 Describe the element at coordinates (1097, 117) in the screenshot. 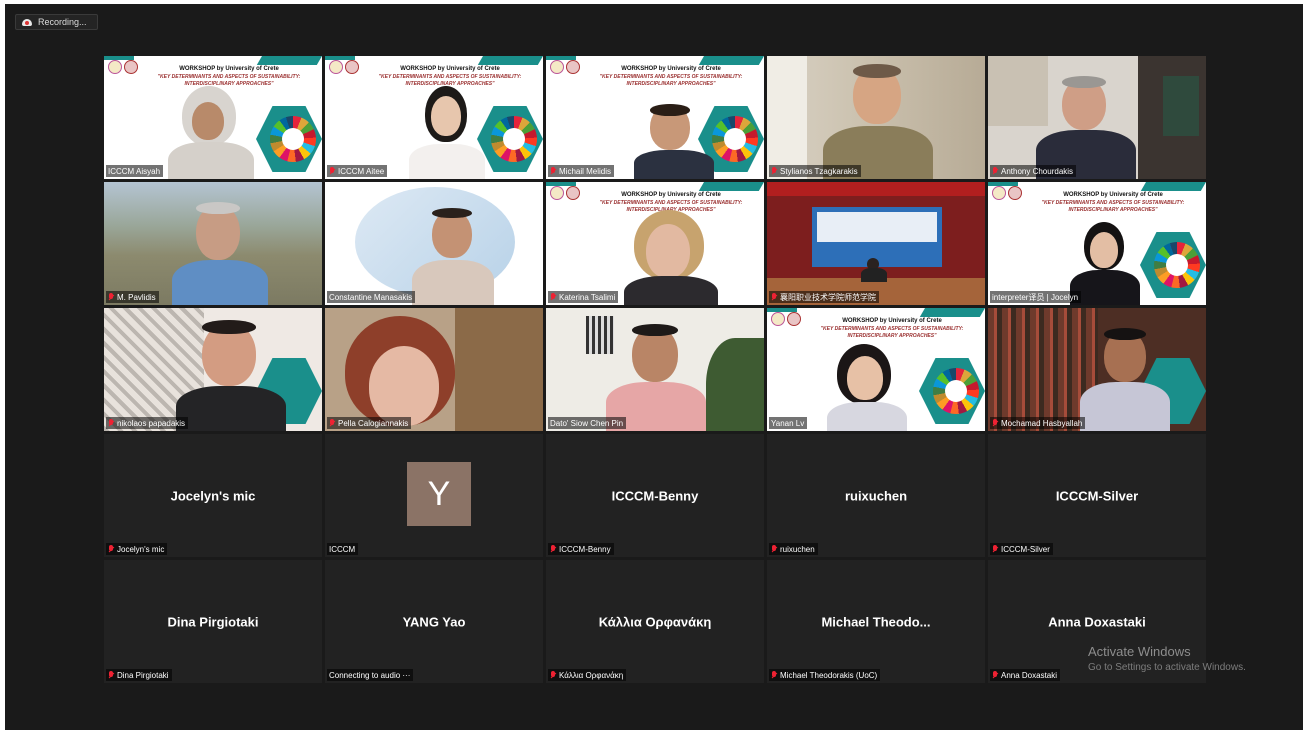

I see `video-tile: Anthony Chourdakis` at that location.